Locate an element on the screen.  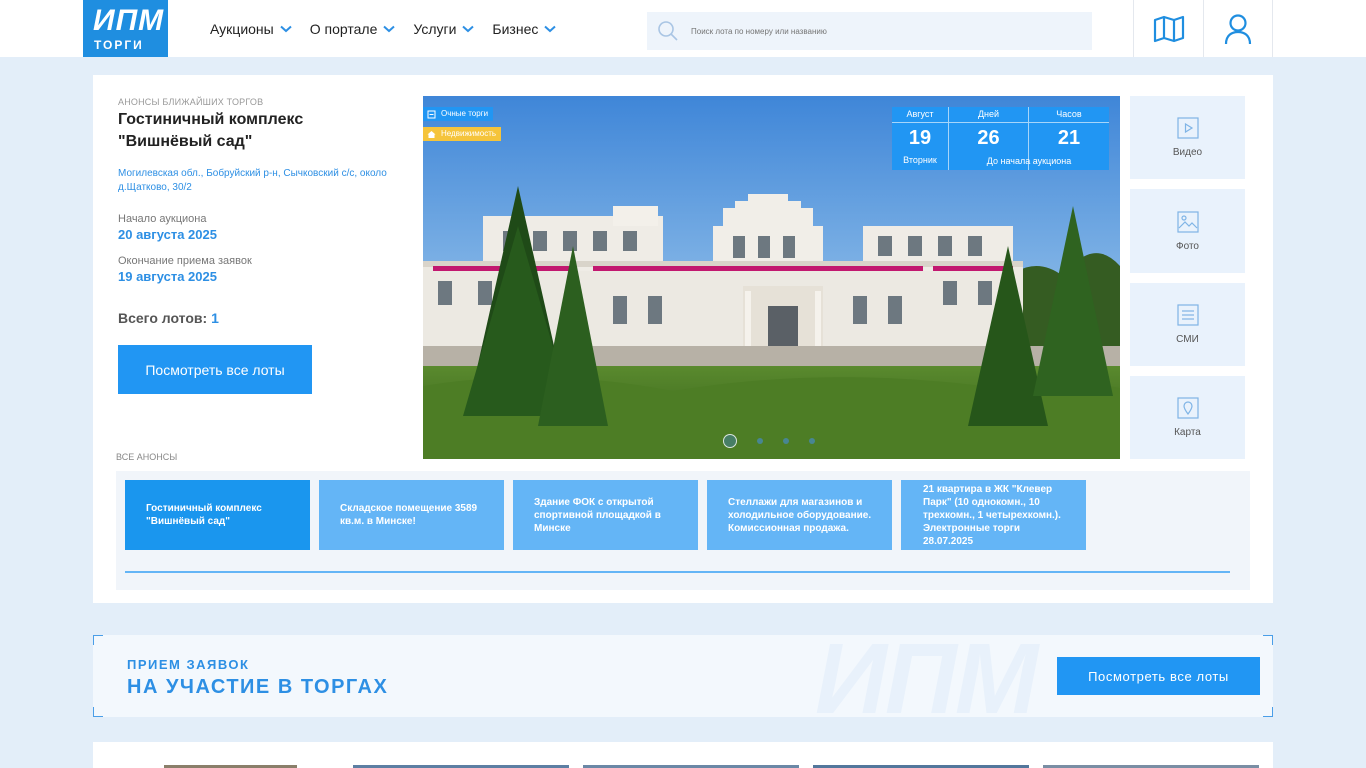
media-map-button: Карта is located at coordinates (1187, 417).